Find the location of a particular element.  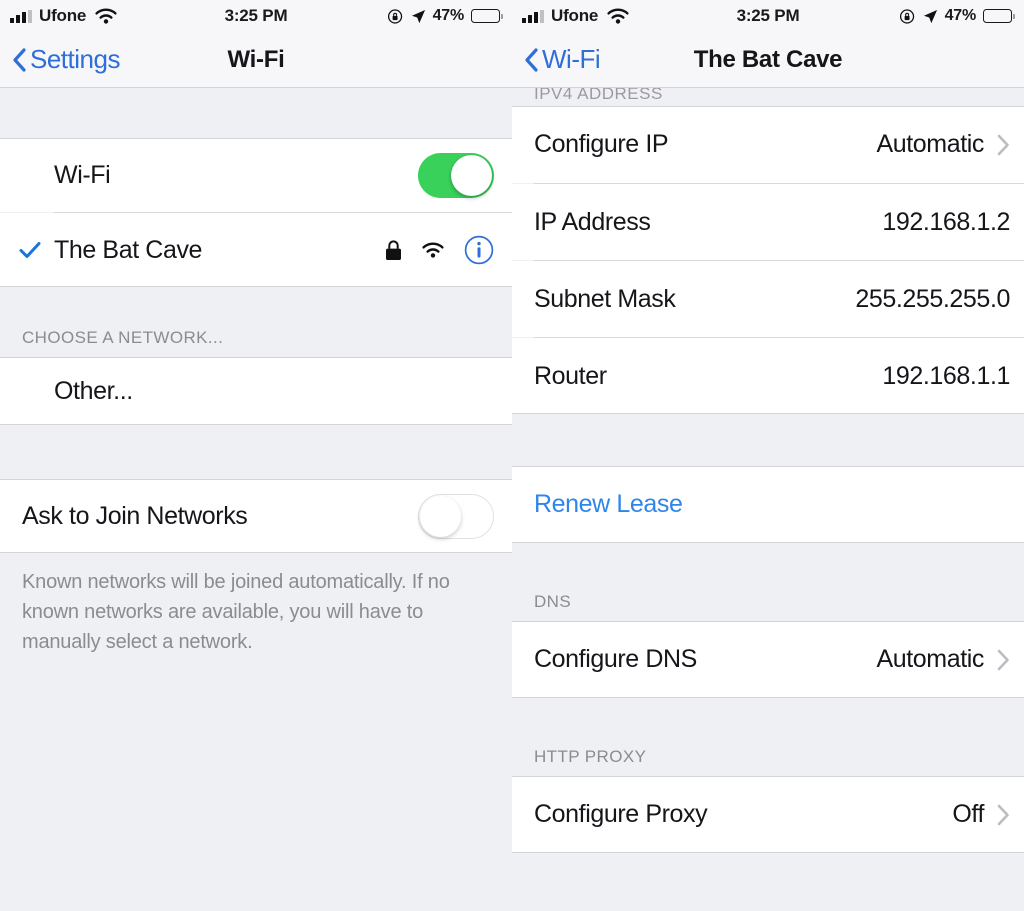

dns-header: DNS is located at coordinates (553, 601).